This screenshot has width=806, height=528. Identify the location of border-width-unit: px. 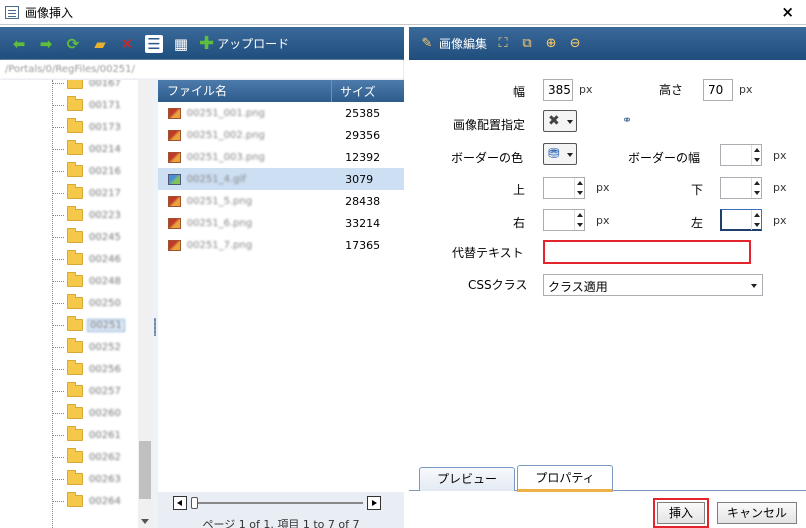
(780, 155).